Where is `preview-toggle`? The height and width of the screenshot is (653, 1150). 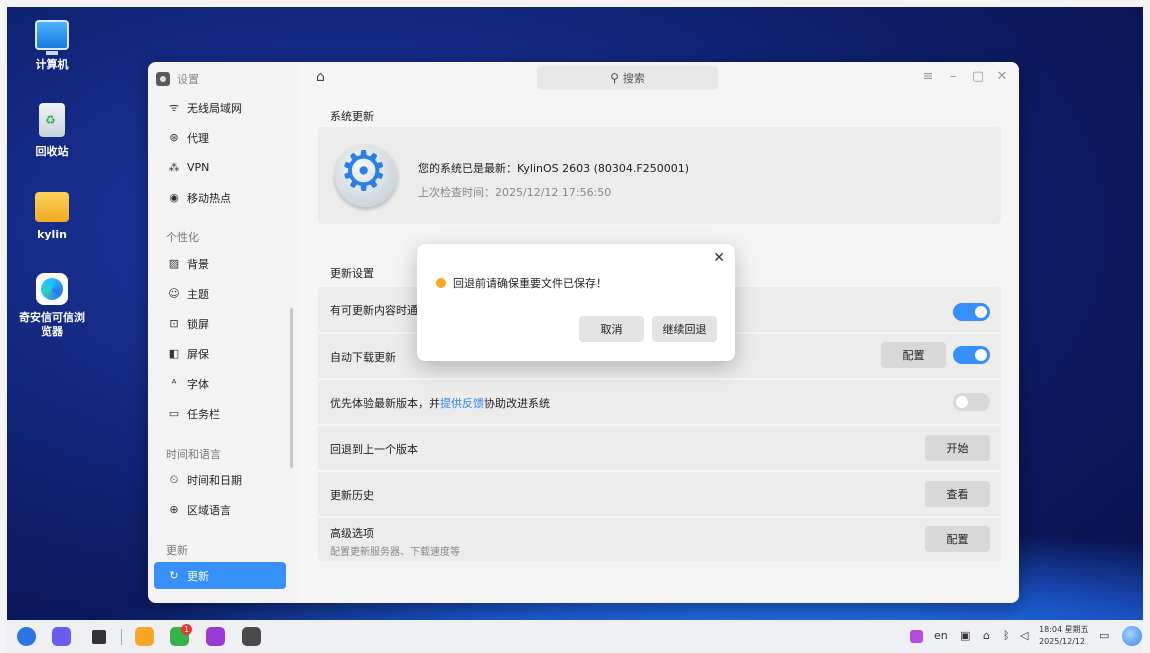
preview-toggle is located at coordinates (971, 402).